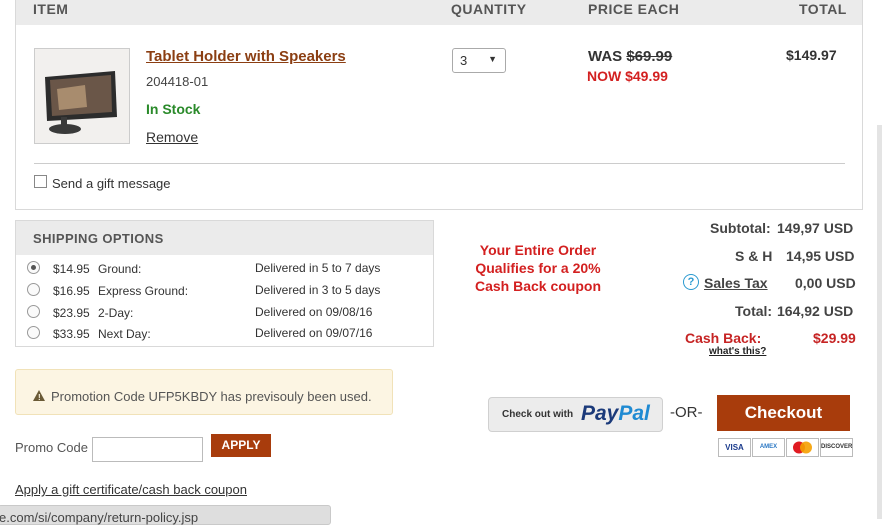  What do you see at coordinates (834, 338) in the screenshot?
I see `cashback-value: $29.99` at bounding box center [834, 338].